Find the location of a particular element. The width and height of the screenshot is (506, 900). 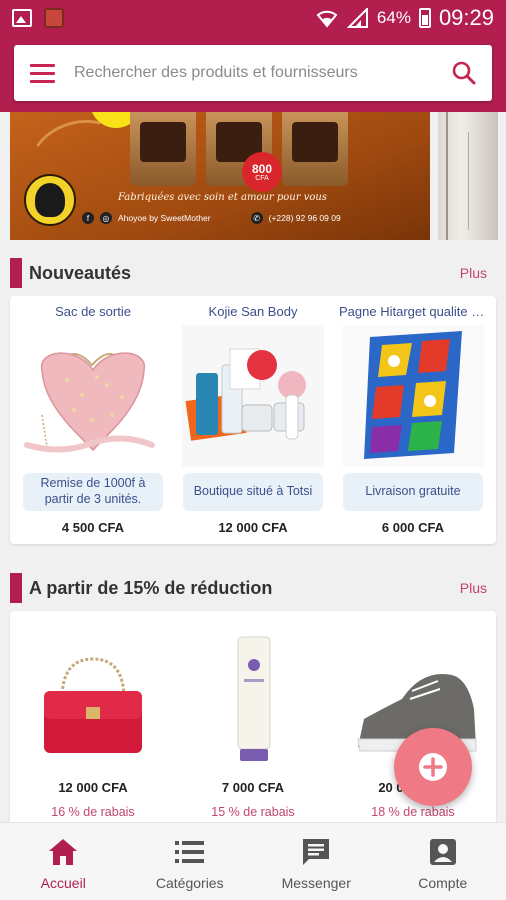

nav-label: Messenger is located at coordinates (316, 883).